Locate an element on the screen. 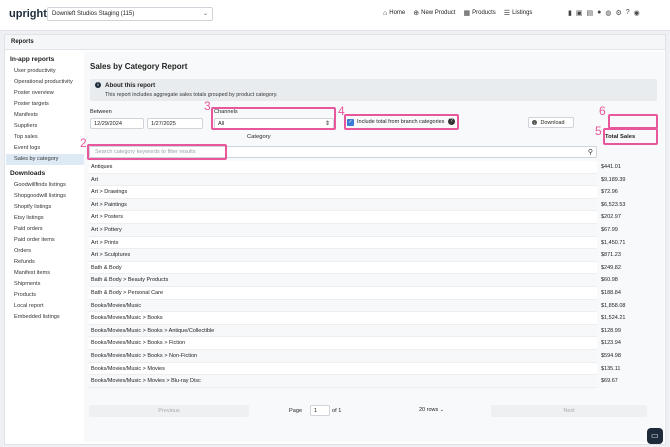 The width and height of the screenshot is (670, 447). home-icon: ⌂ is located at coordinates (385, 13).